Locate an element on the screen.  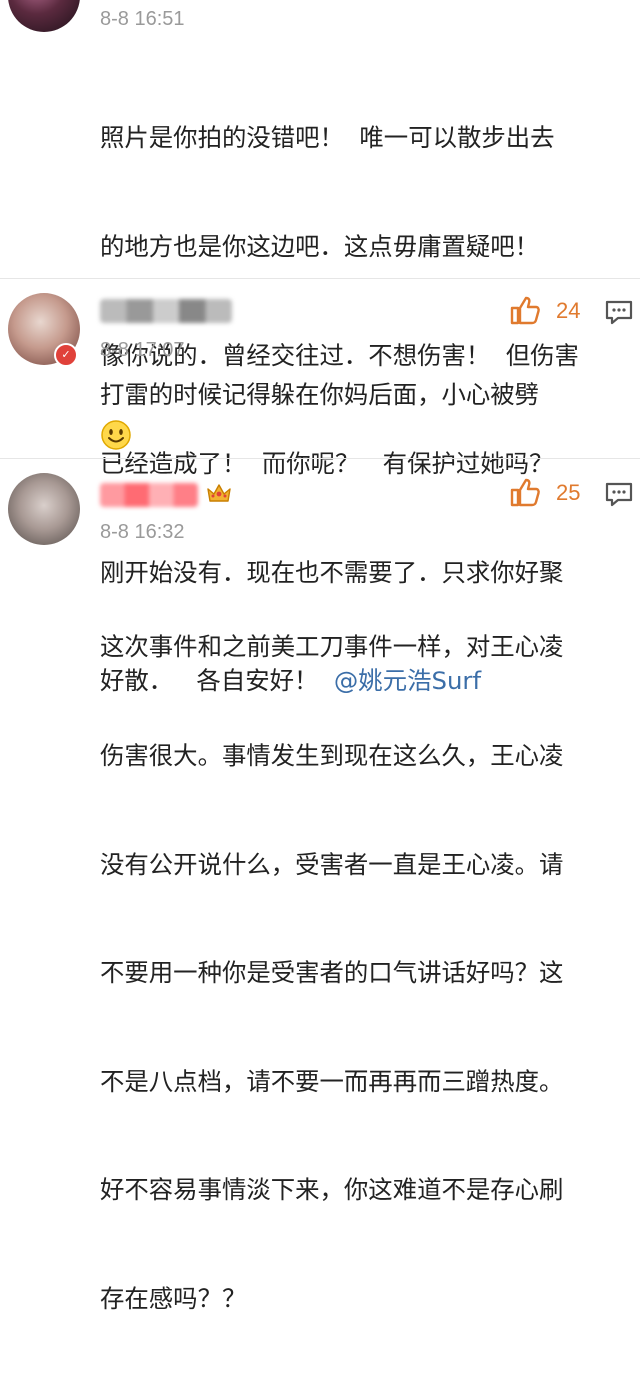
smile-emoji is located at coordinates (116, 435).